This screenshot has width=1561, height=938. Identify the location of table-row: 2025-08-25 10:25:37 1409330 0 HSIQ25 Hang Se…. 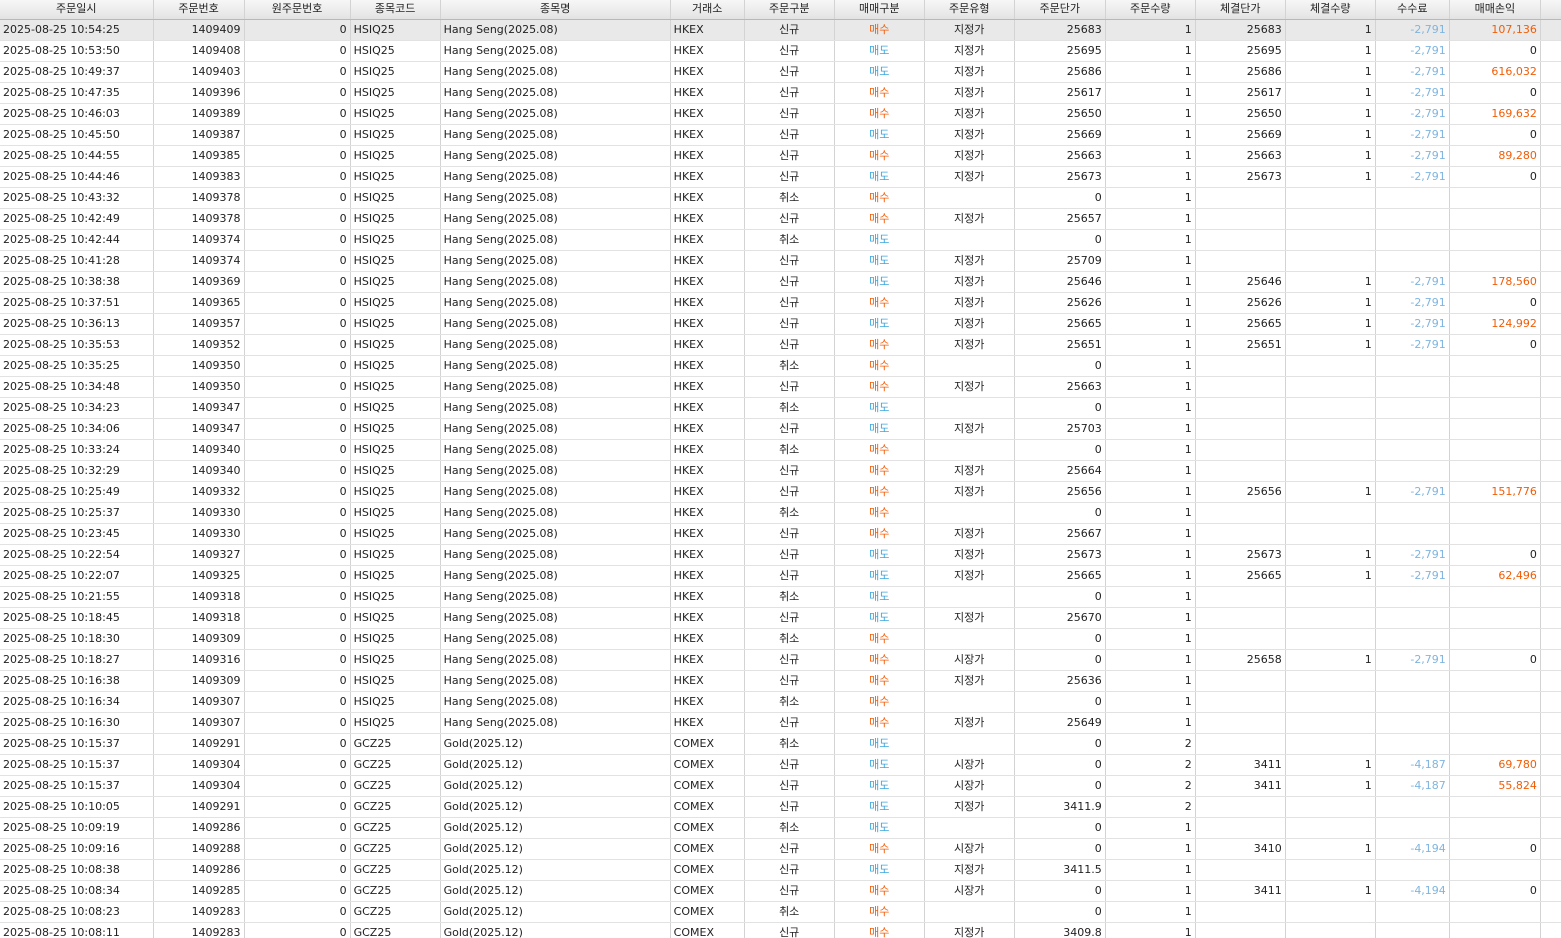
(780, 513).